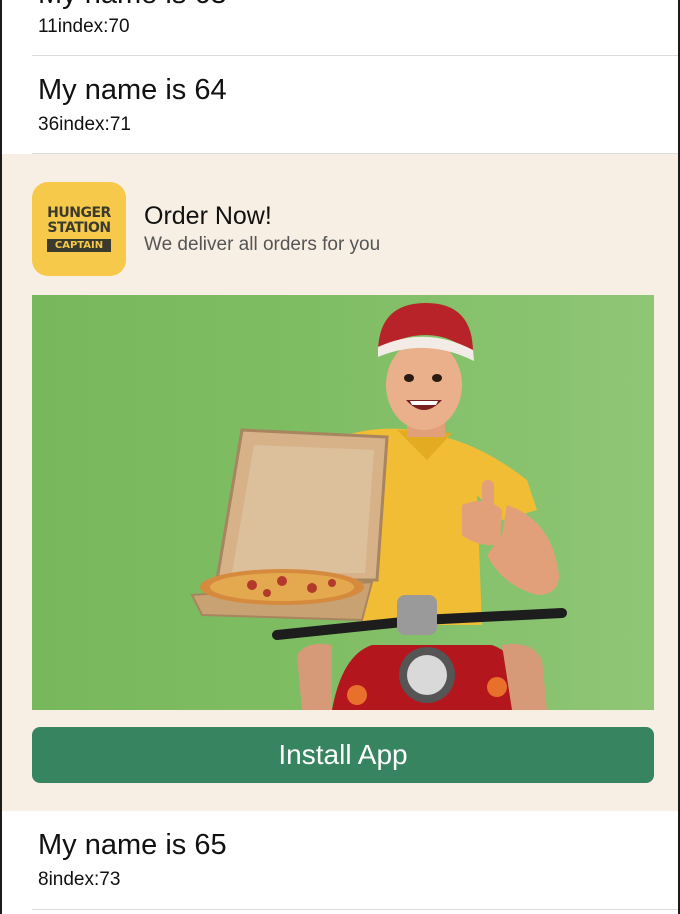 The width and height of the screenshot is (680, 914). I want to click on logo-text: STATION, so click(79, 228).